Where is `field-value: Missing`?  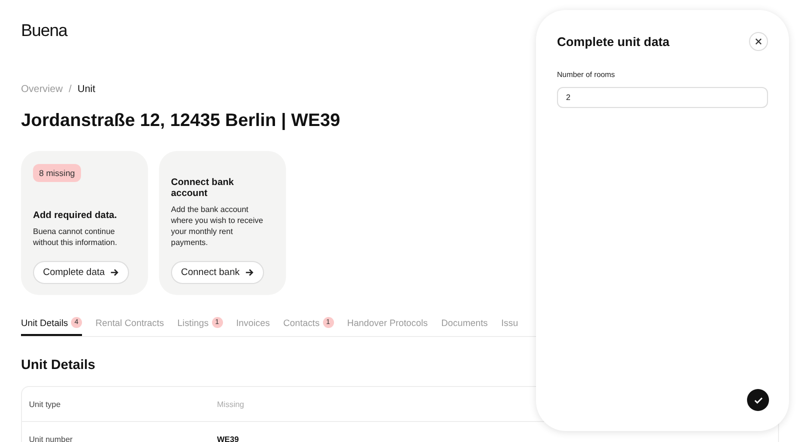
field-value: Missing is located at coordinates (230, 404).